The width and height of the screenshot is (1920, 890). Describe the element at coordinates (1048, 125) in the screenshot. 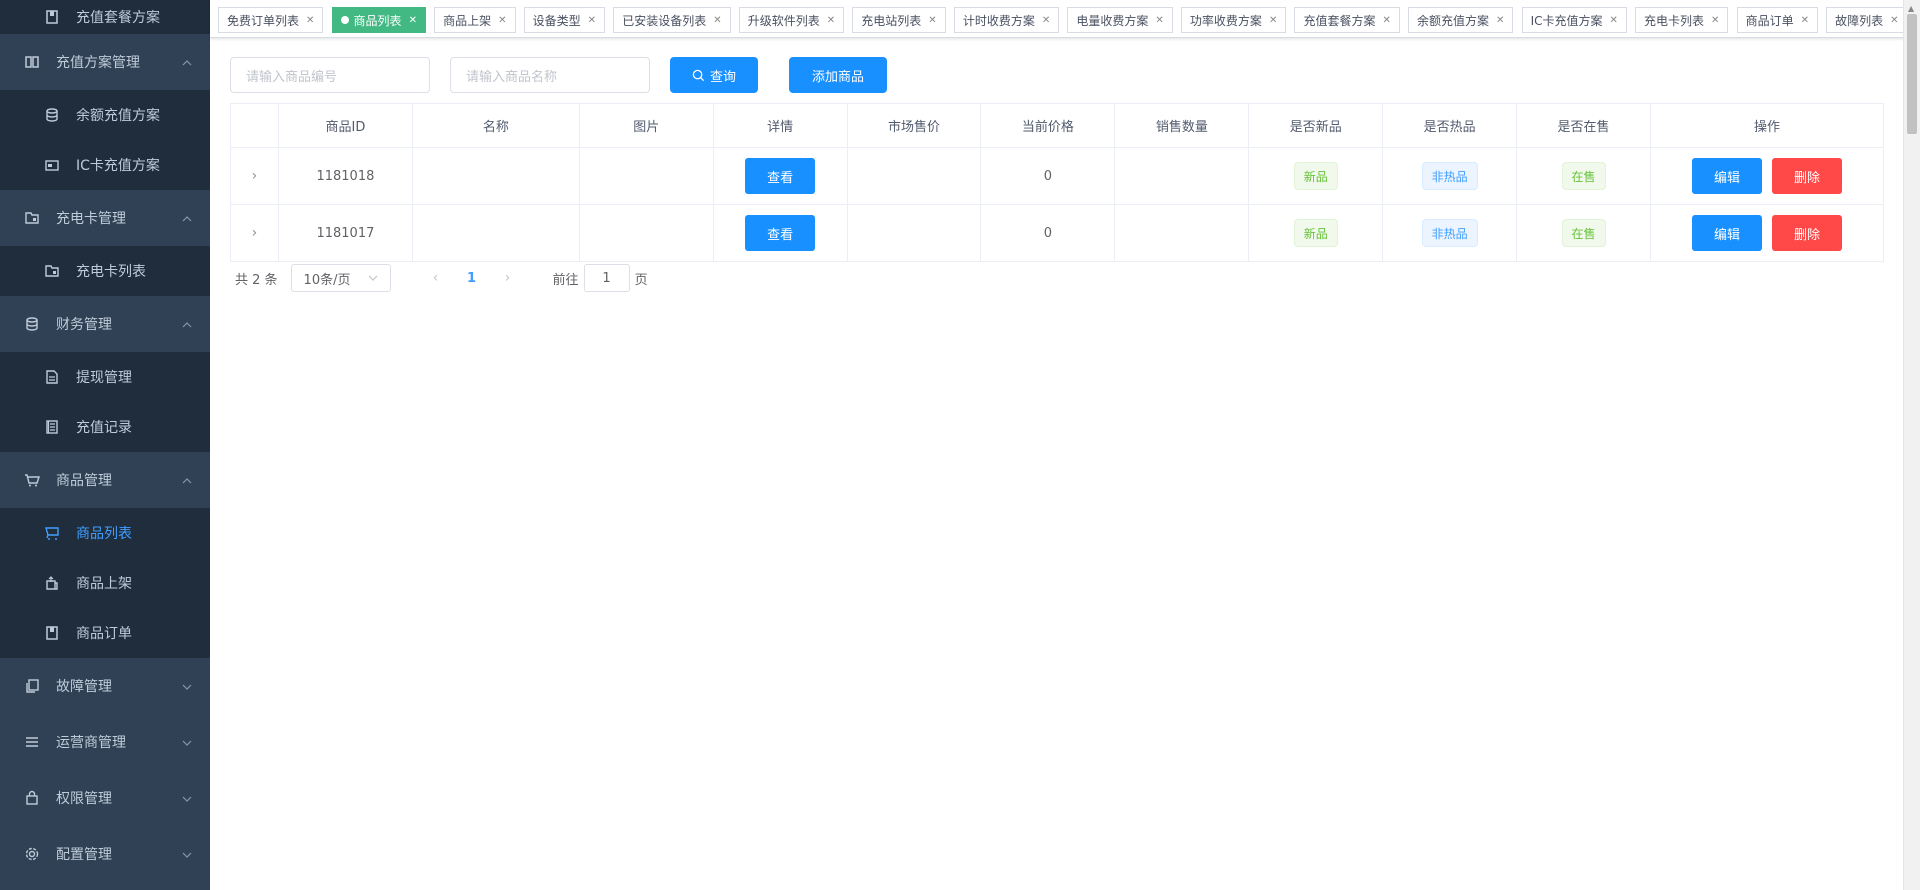

I see `column-header-current-price: 当前价格` at that location.